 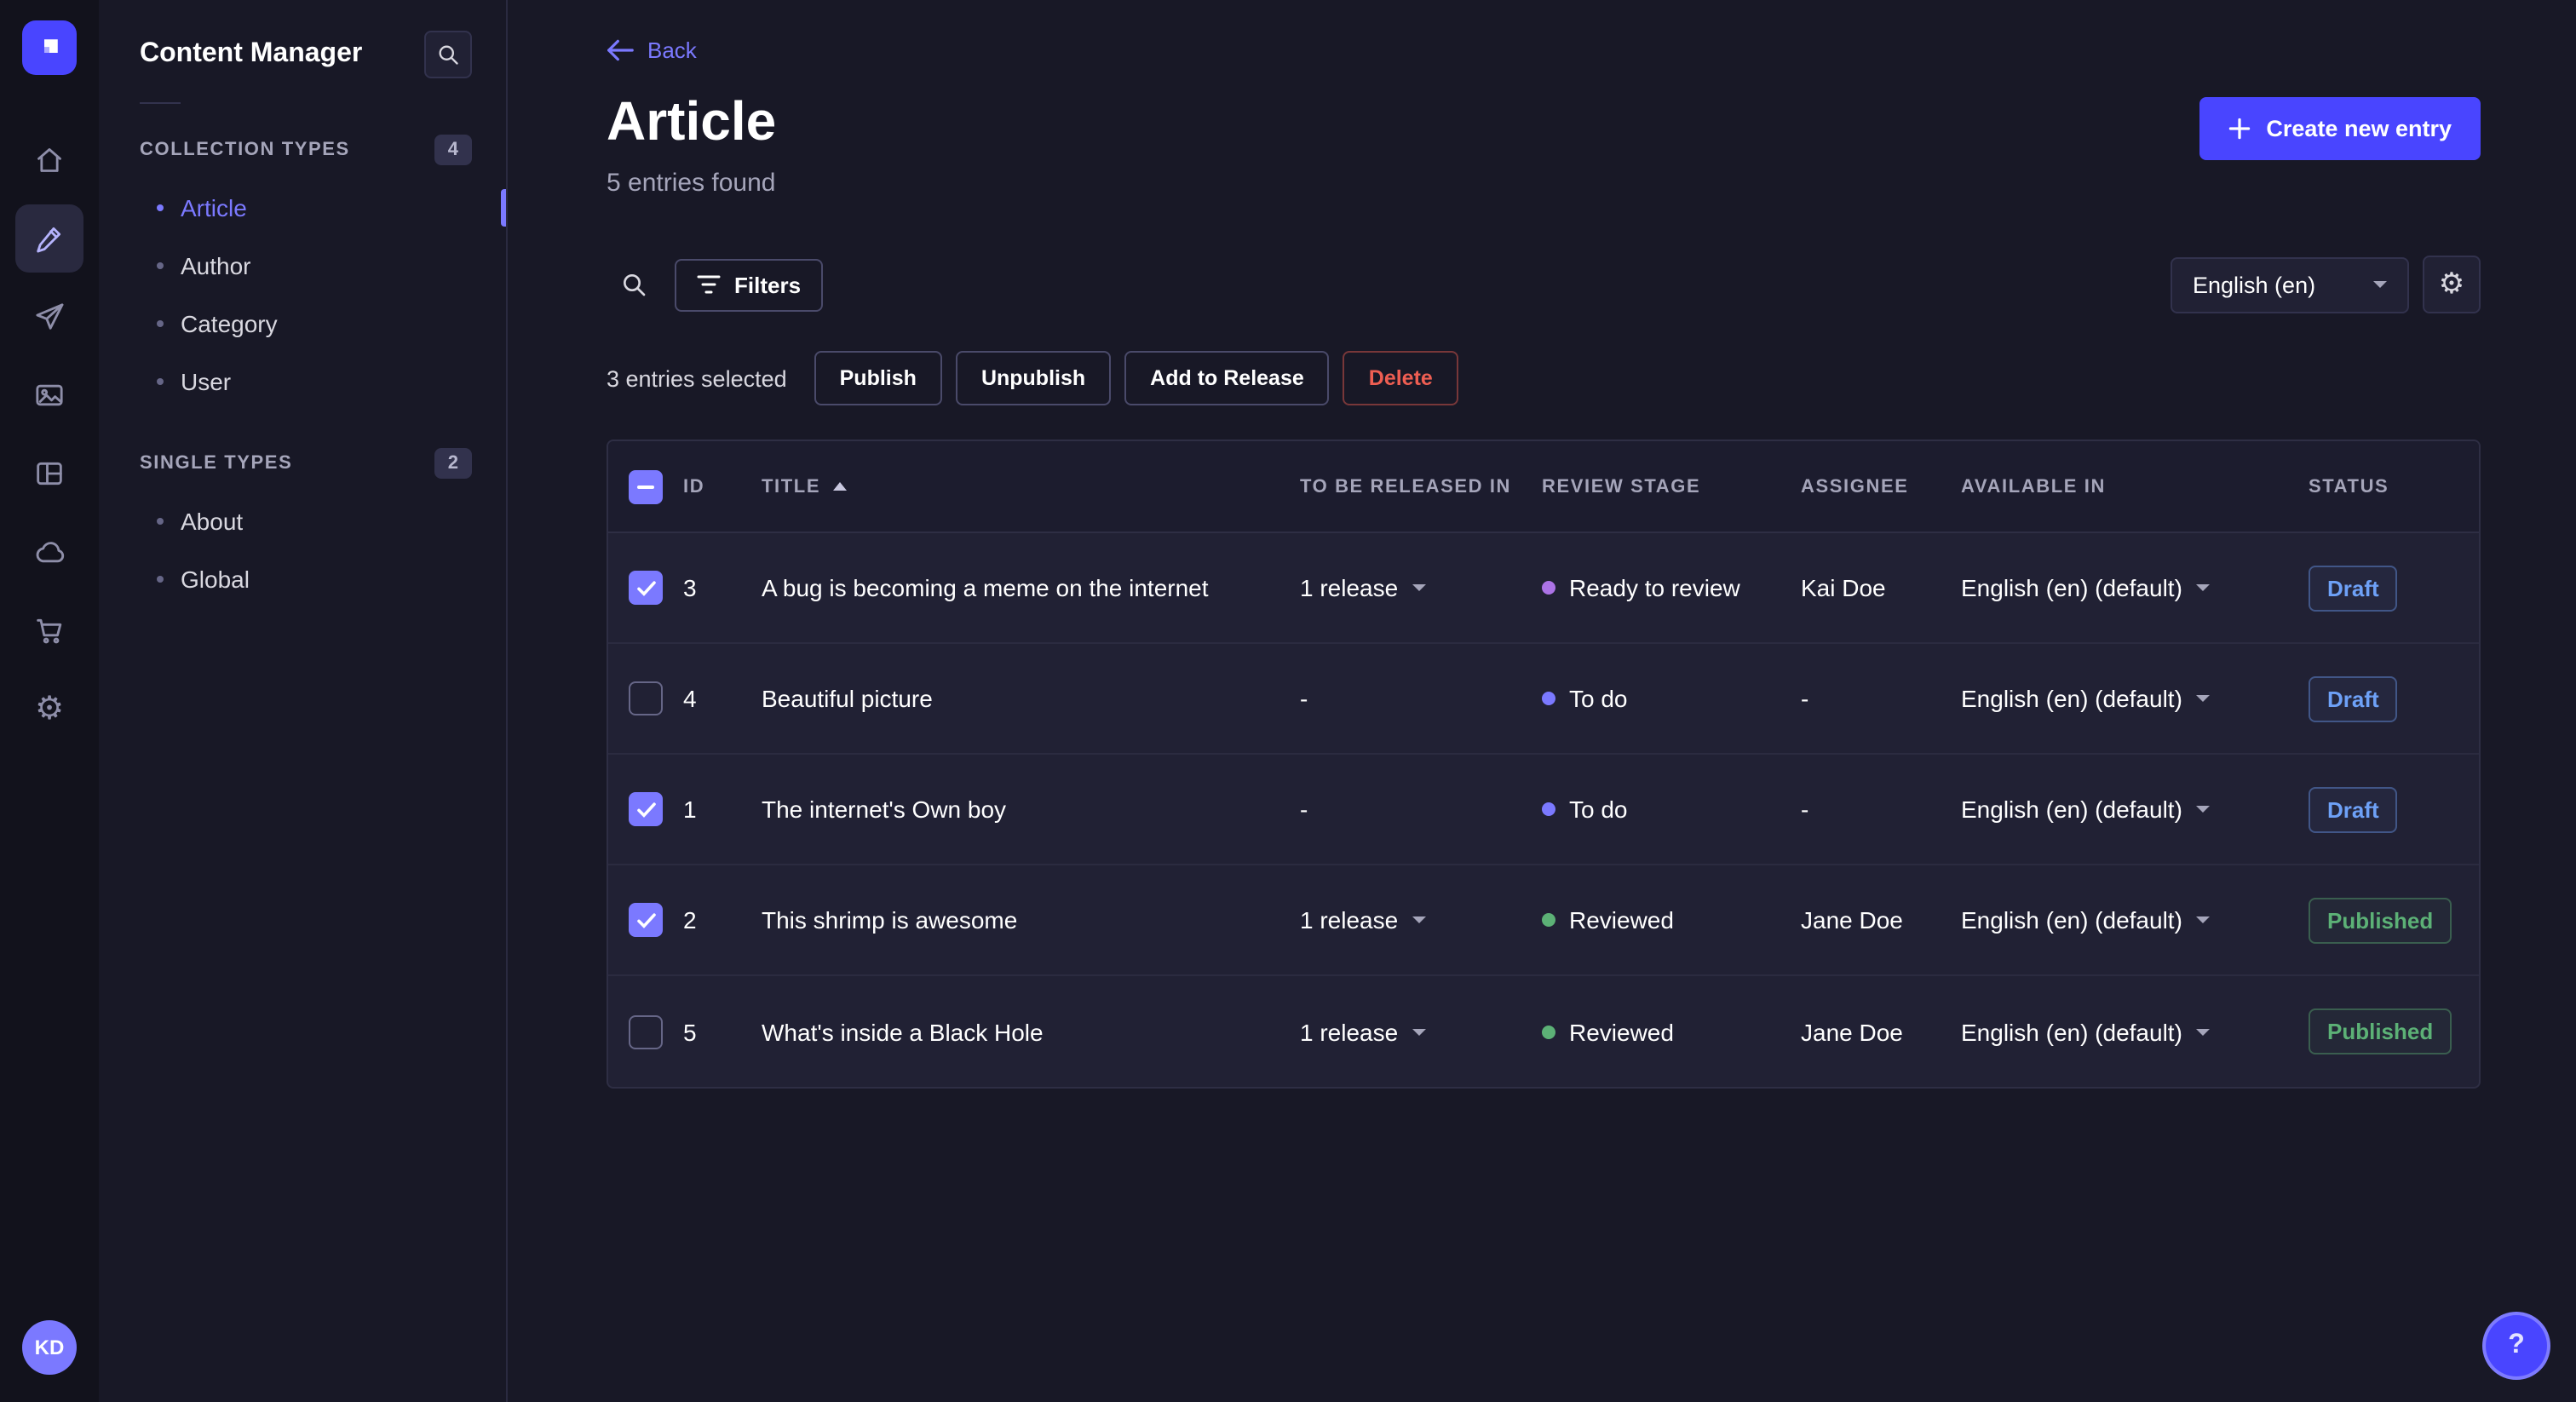 What do you see at coordinates (692, 144) in the screenshot?
I see `page-title-block: Article 5 entries found` at bounding box center [692, 144].